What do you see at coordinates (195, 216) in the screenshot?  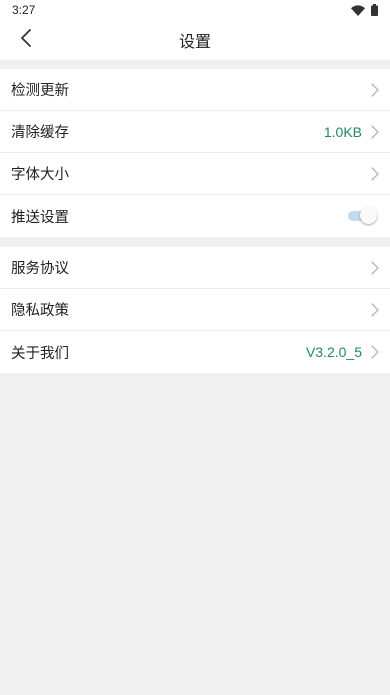 I see `push-settings-row: 推送设置` at bounding box center [195, 216].